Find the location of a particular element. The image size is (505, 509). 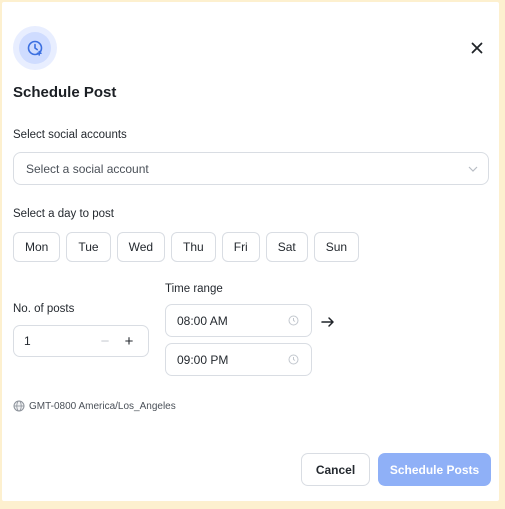

day-button-fri: Fri is located at coordinates (240, 247).